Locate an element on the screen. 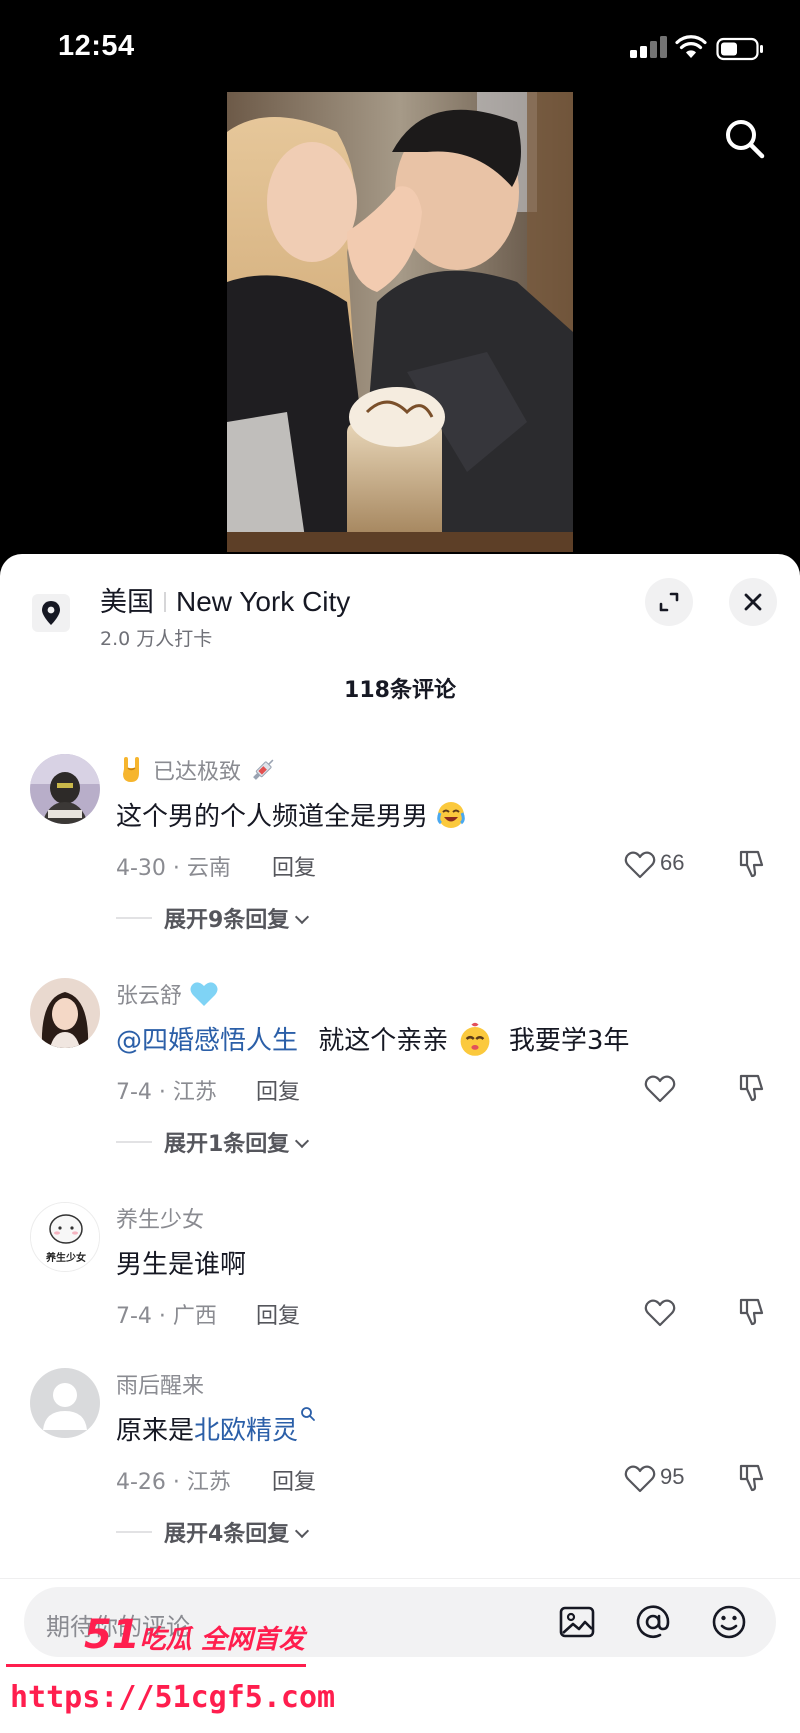 This screenshot has width=800, height=1733. checkin-count: 2.0 万人打卡 is located at coordinates (156, 639).